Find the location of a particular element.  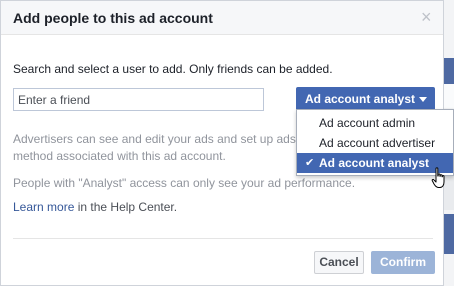

role-select-button: Ad account analyst is located at coordinates (365, 99).